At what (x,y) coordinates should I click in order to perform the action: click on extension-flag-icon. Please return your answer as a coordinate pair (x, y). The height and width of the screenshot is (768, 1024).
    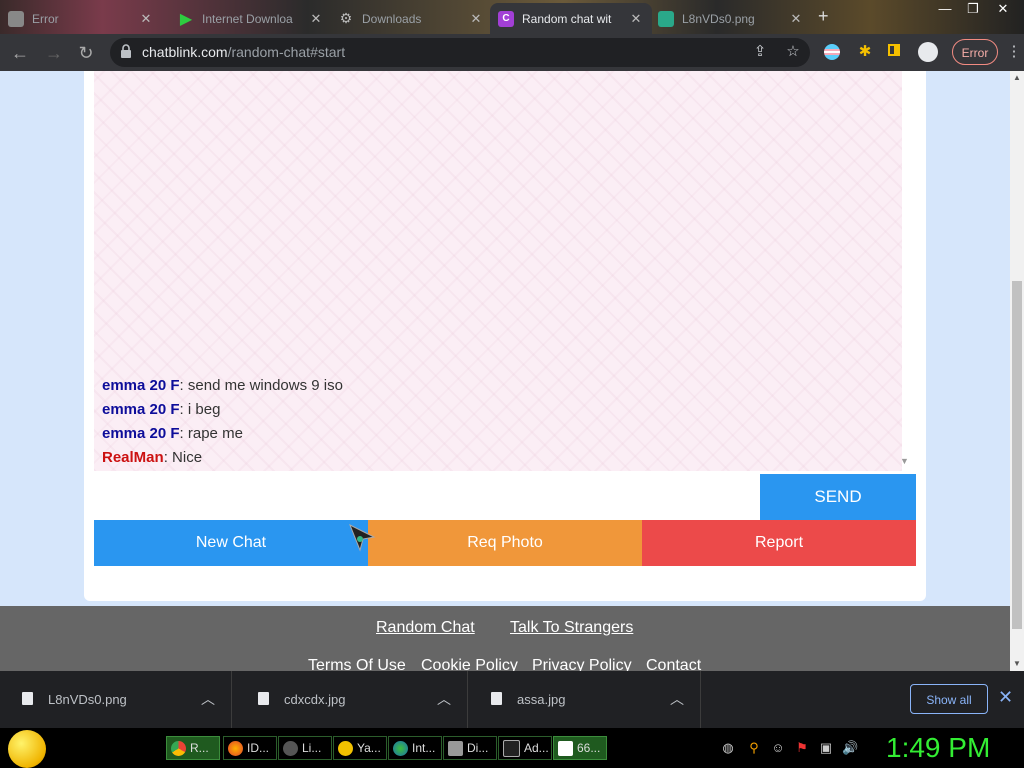
    Looking at the image, I should click on (832, 52).